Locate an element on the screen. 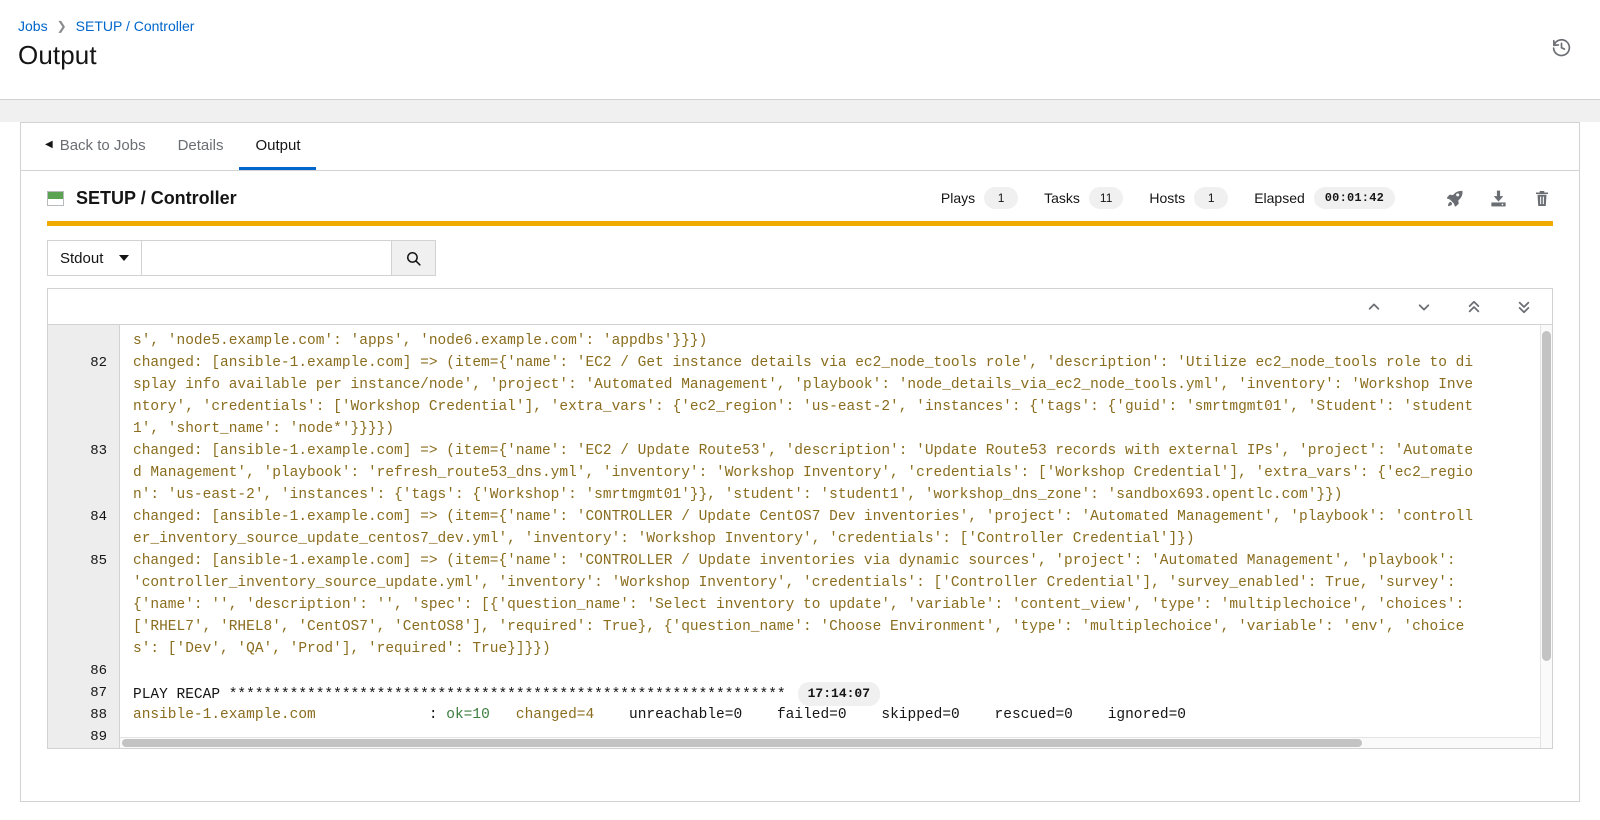 The height and width of the screenshot is (820, 1600). line-number: 82 is located at coordinates (98, 363).